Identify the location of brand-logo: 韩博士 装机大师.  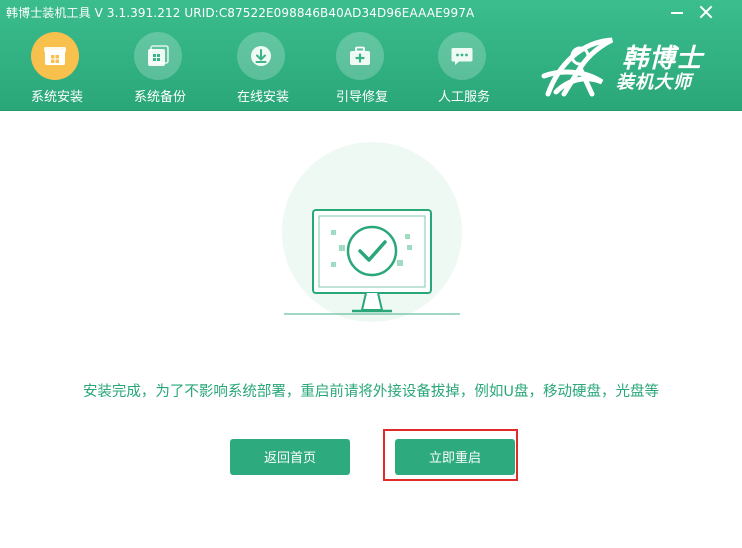
(635, 67).